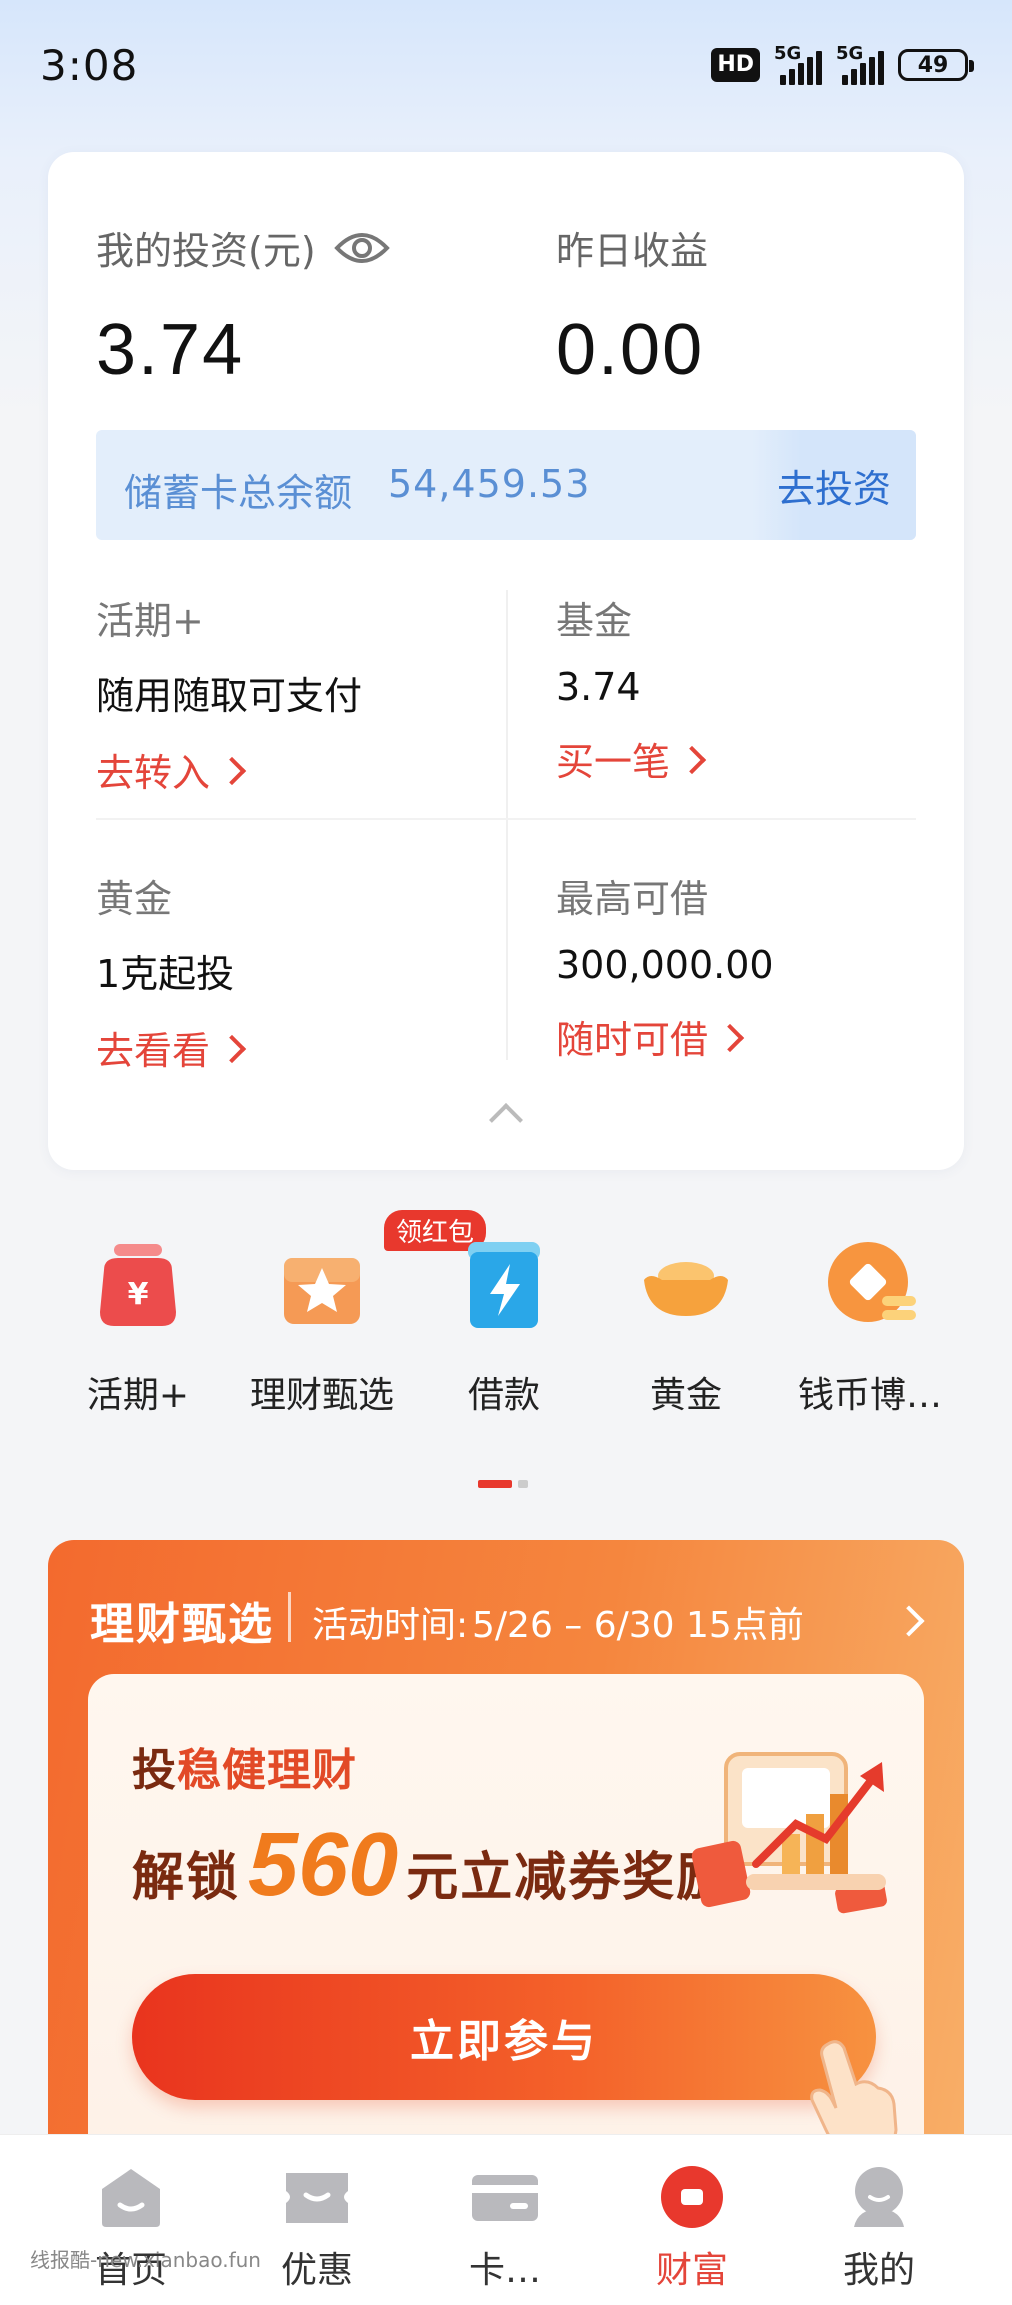  Describe the element at coordinates (936, 65) in the screenshot. I see `battery-icon: 49` at that location.